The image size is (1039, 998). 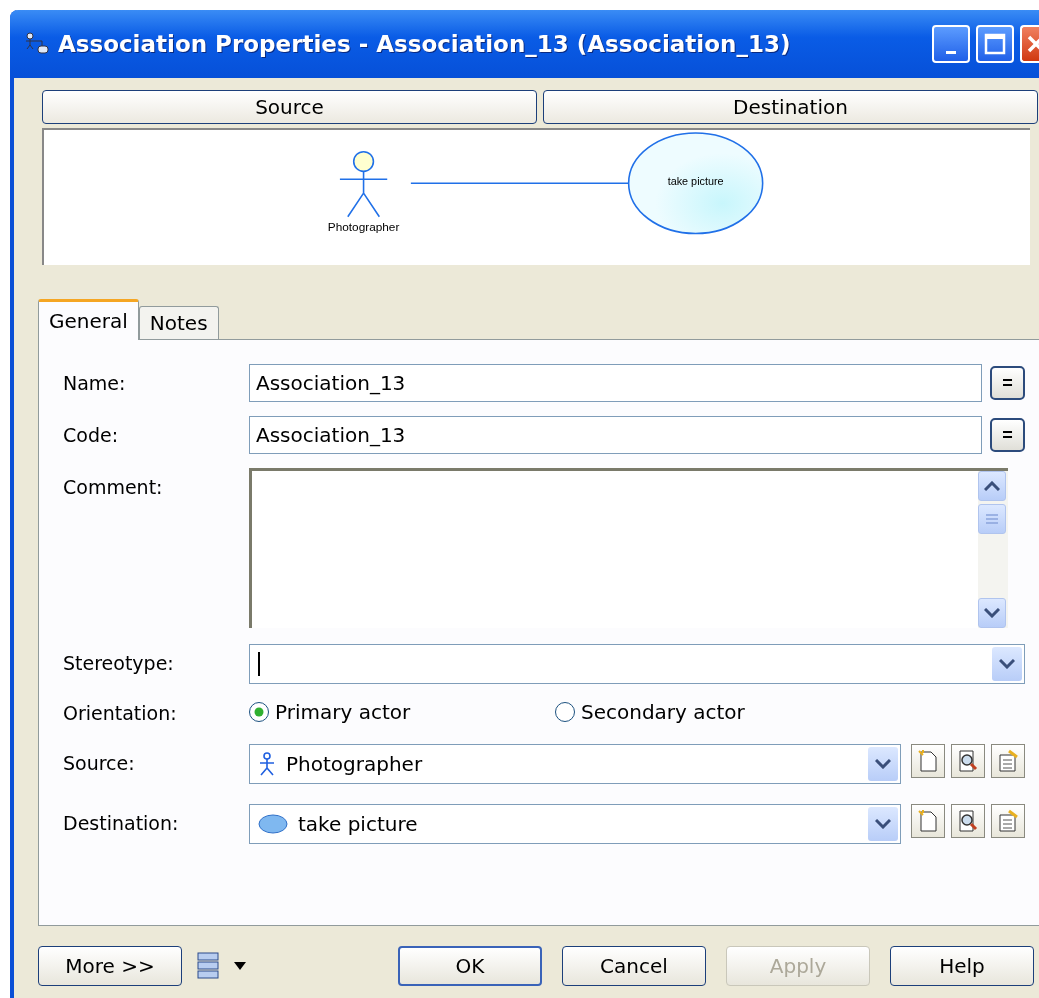 I want to click on tab: General, so click(x=88, y=319).